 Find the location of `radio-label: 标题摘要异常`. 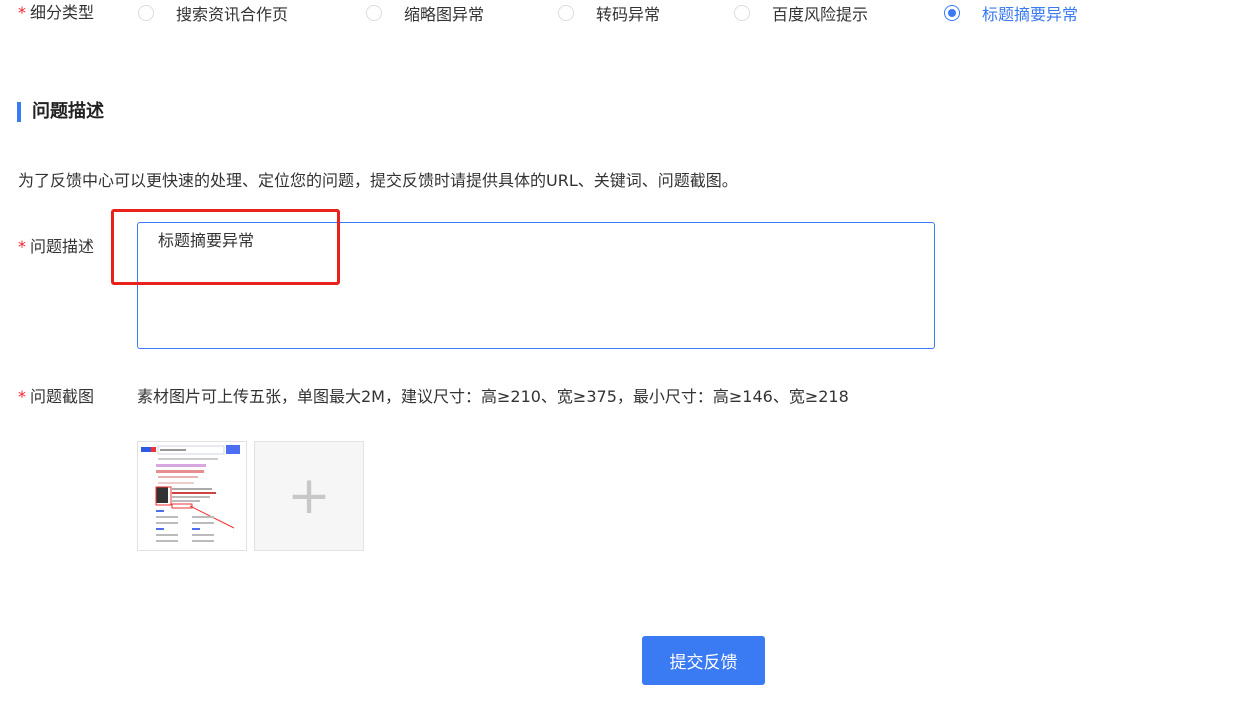

radio-label: 标题摘要异常 is located at coordinates (1030, 14).